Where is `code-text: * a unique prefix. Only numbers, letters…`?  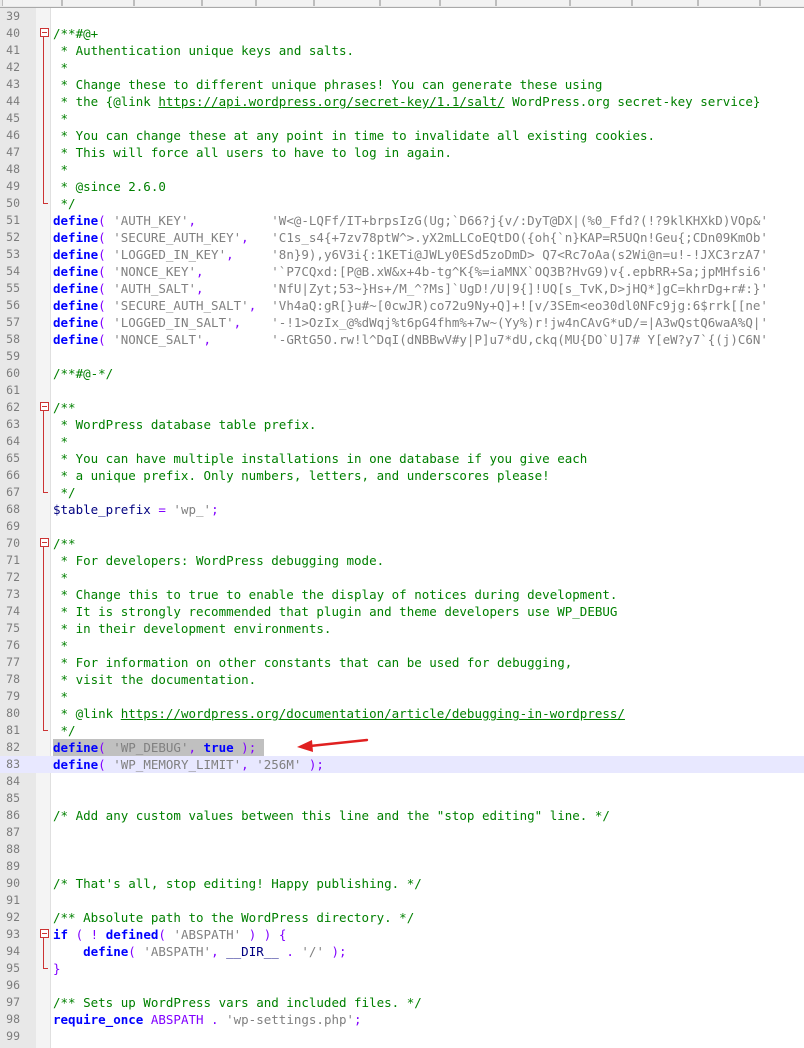
code-text: * a unique prefix. Only numbers, letters… is located at coordinates (301, 475).